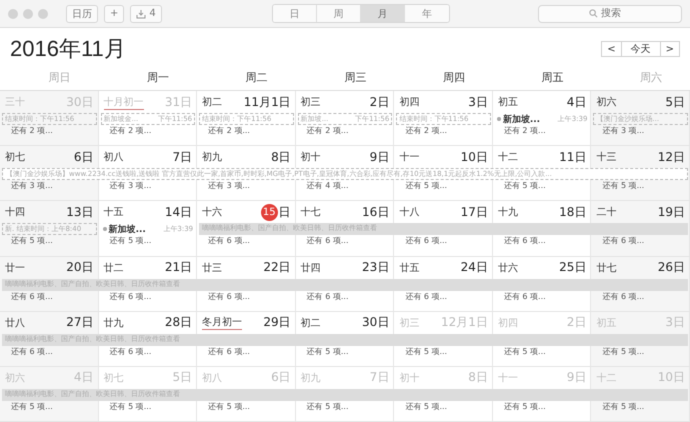 This screenshot has width=690, height=422. What do you see at coordinates (671, 157) in the screenshot?
I see `day-number: 12日` at bounding box center [671, 157].